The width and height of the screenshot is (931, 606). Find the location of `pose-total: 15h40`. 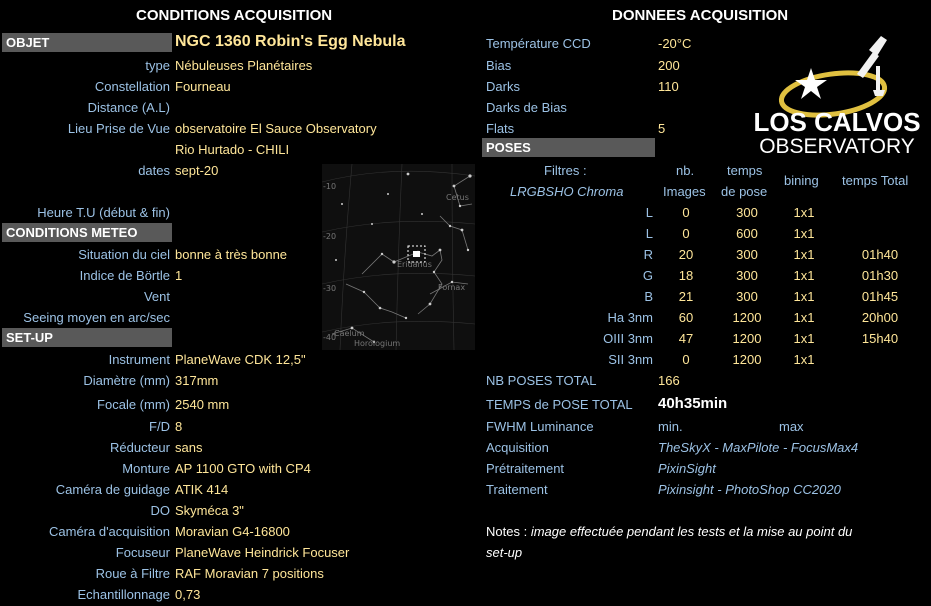

pose-total: 15h40 is located at coordinates (880, 338).